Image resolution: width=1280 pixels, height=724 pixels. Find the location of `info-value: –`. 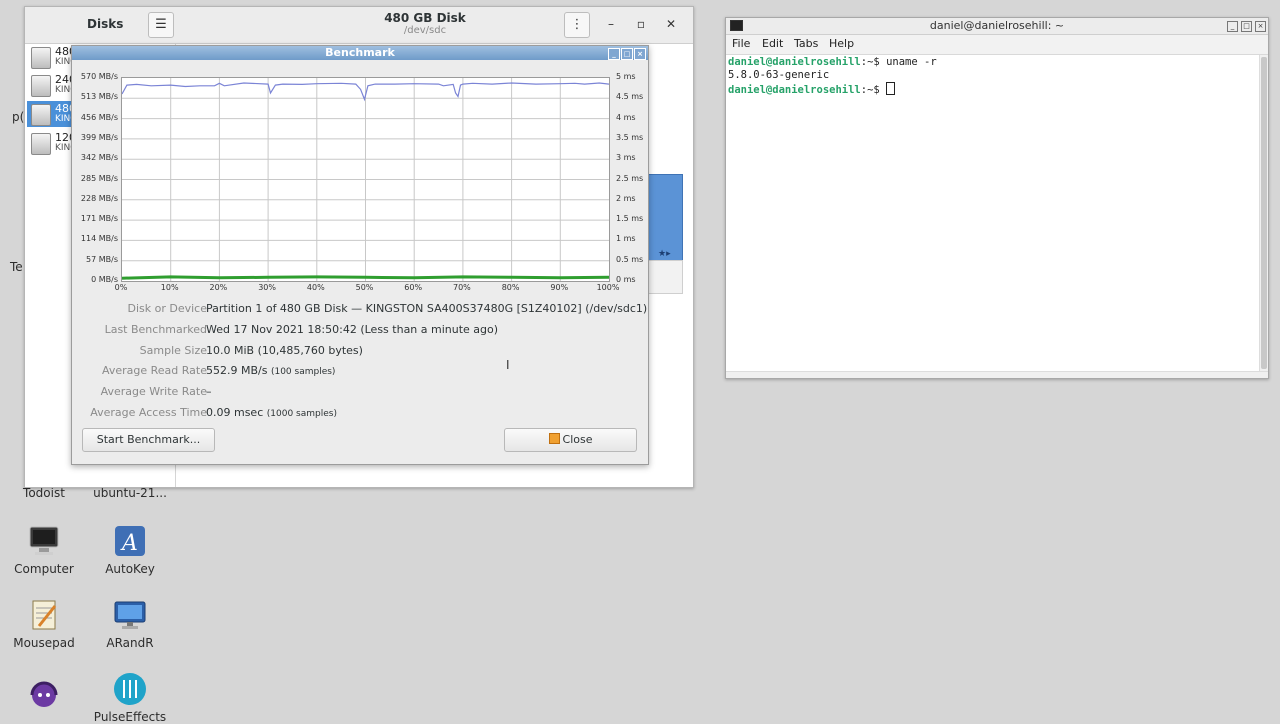

info-value: – is located at coordinates (209, 391).